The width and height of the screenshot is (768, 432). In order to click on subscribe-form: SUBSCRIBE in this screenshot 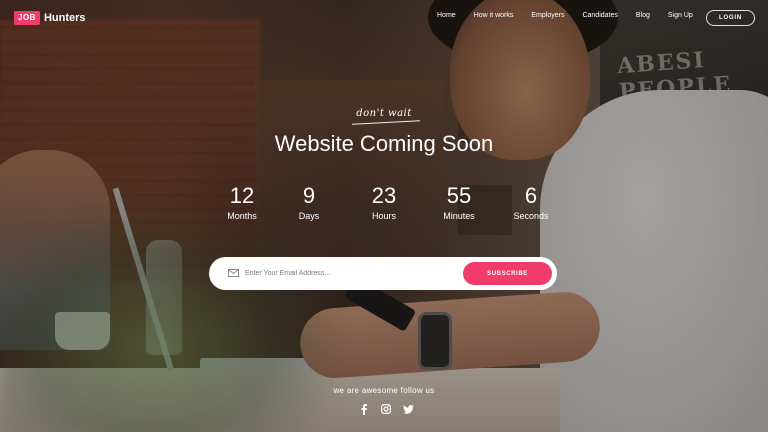, I will do `click(383, 273)`.